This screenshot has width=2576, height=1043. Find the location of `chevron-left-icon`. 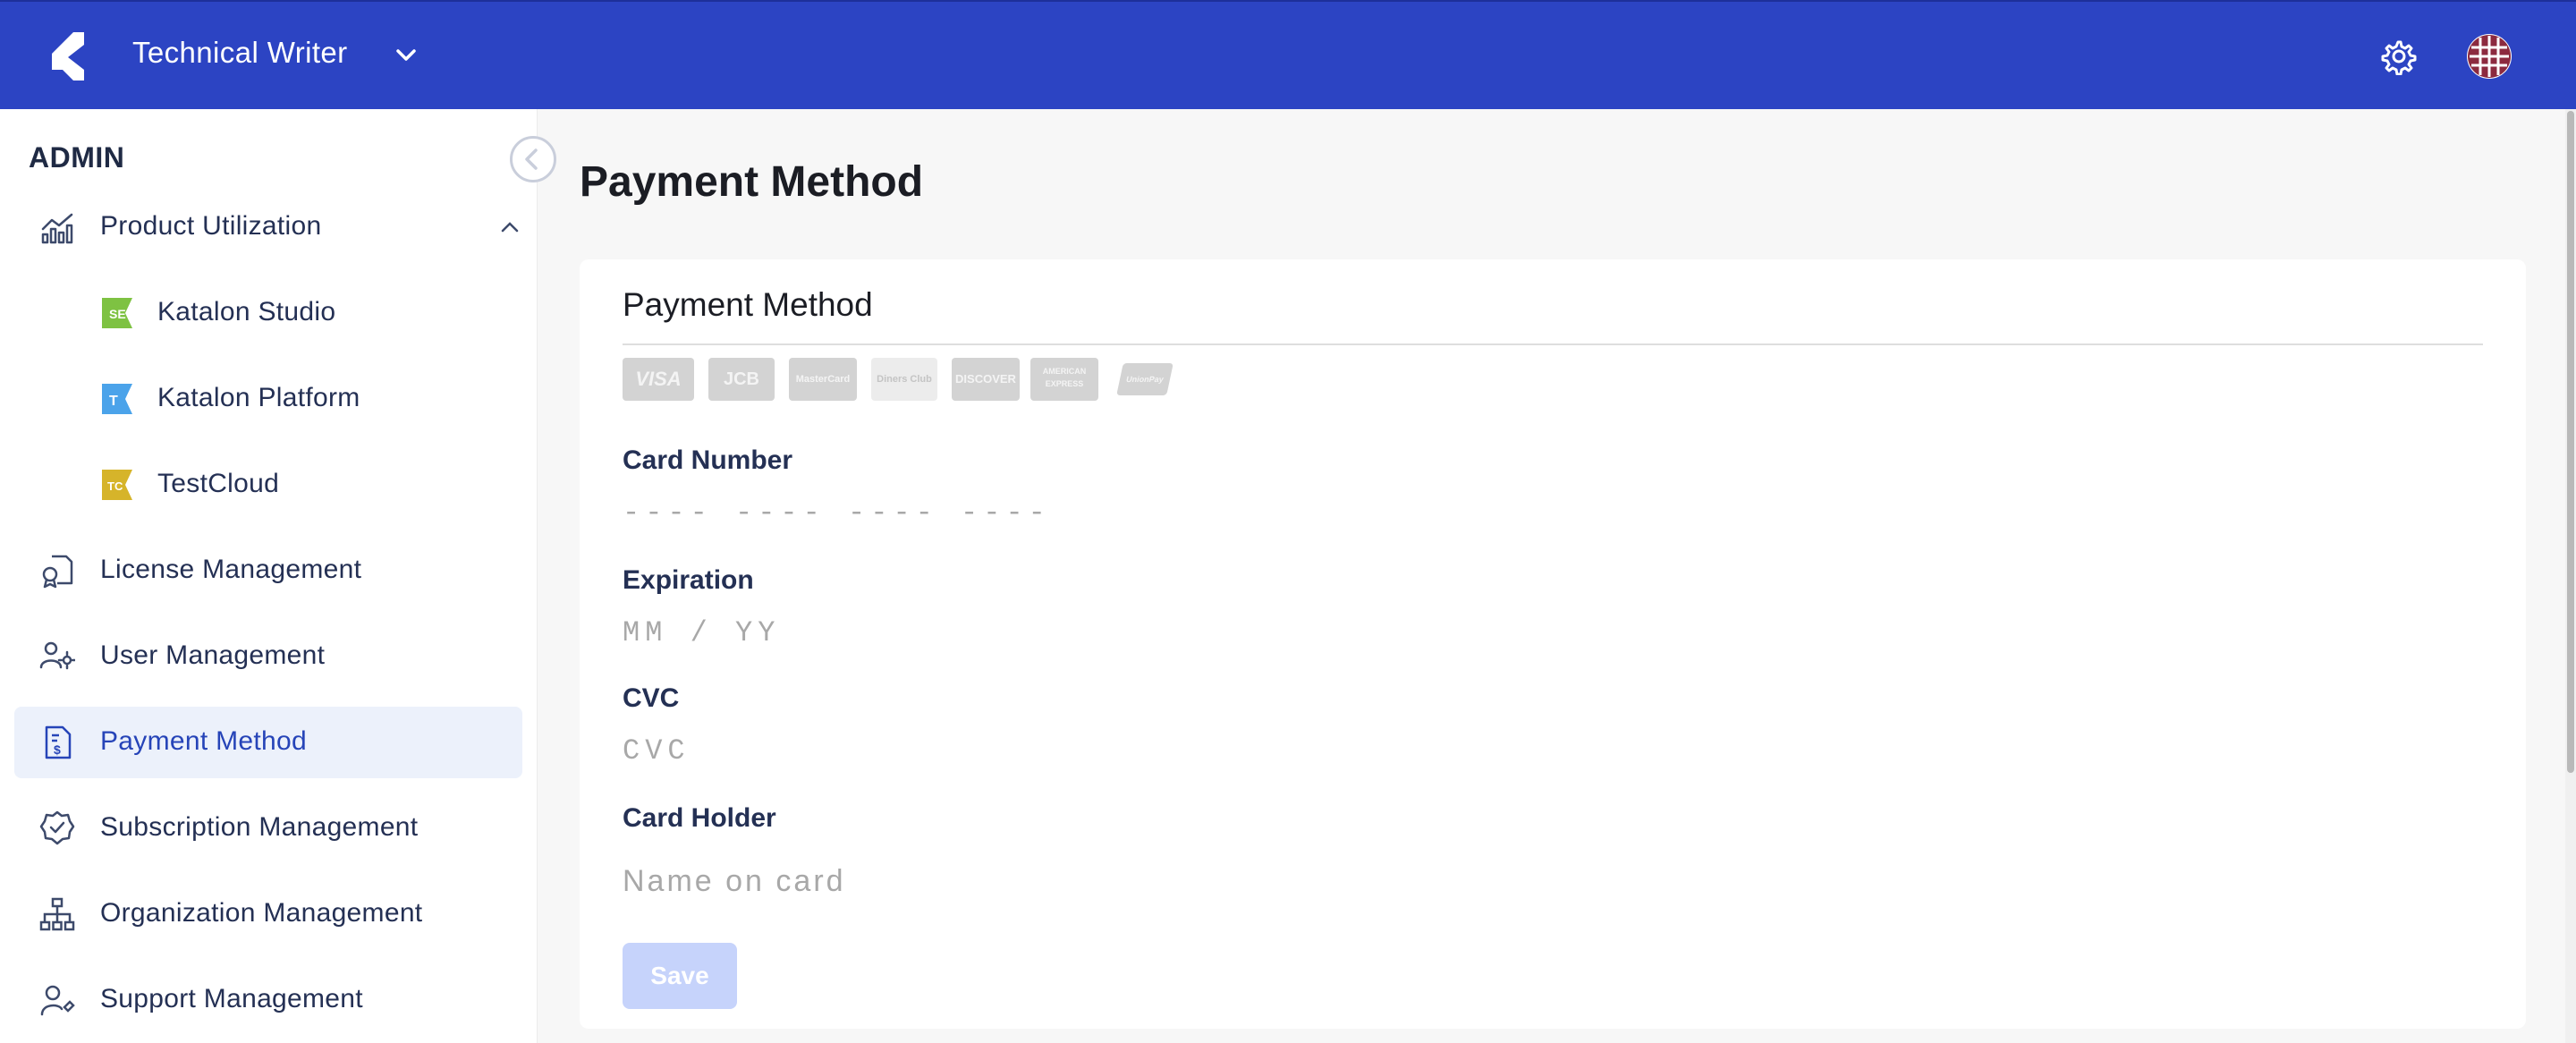

chevron-left-icon is located at coordinates (531, 159).